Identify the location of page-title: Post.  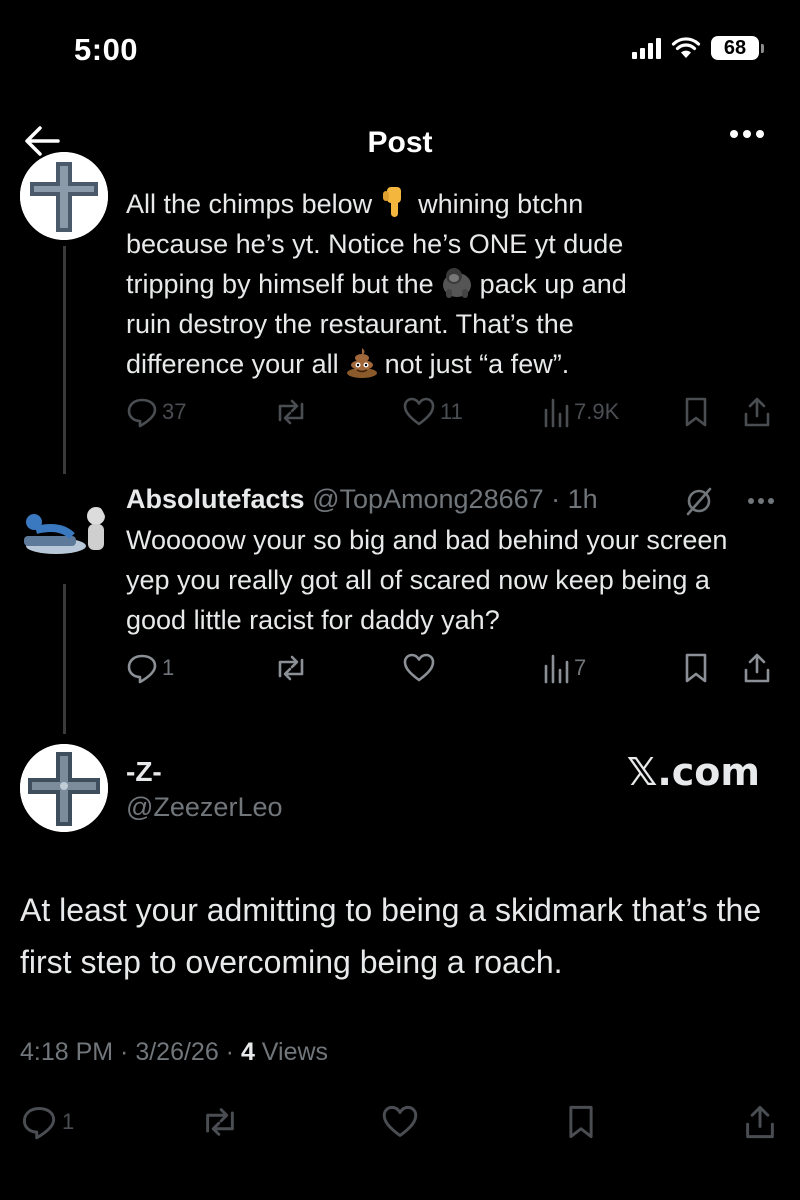
(400, 142).